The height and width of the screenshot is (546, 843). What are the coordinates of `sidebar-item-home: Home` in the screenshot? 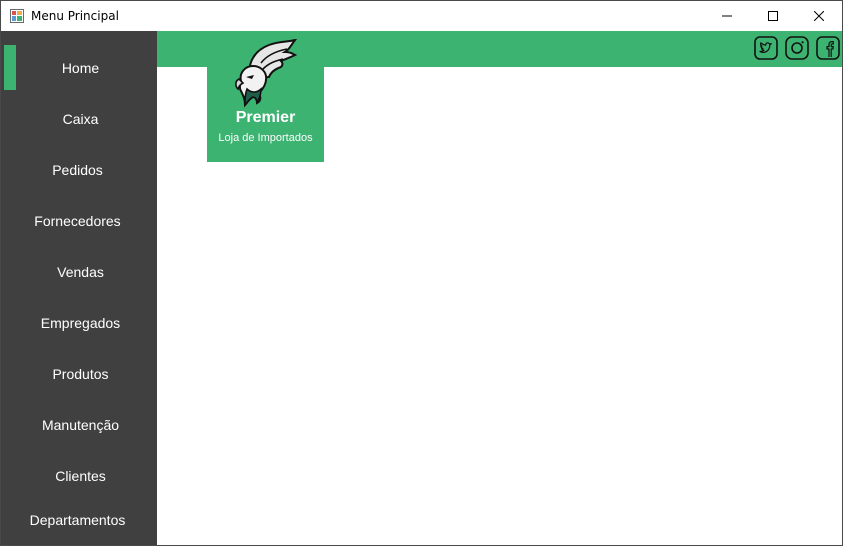 It's located at (80, 68).